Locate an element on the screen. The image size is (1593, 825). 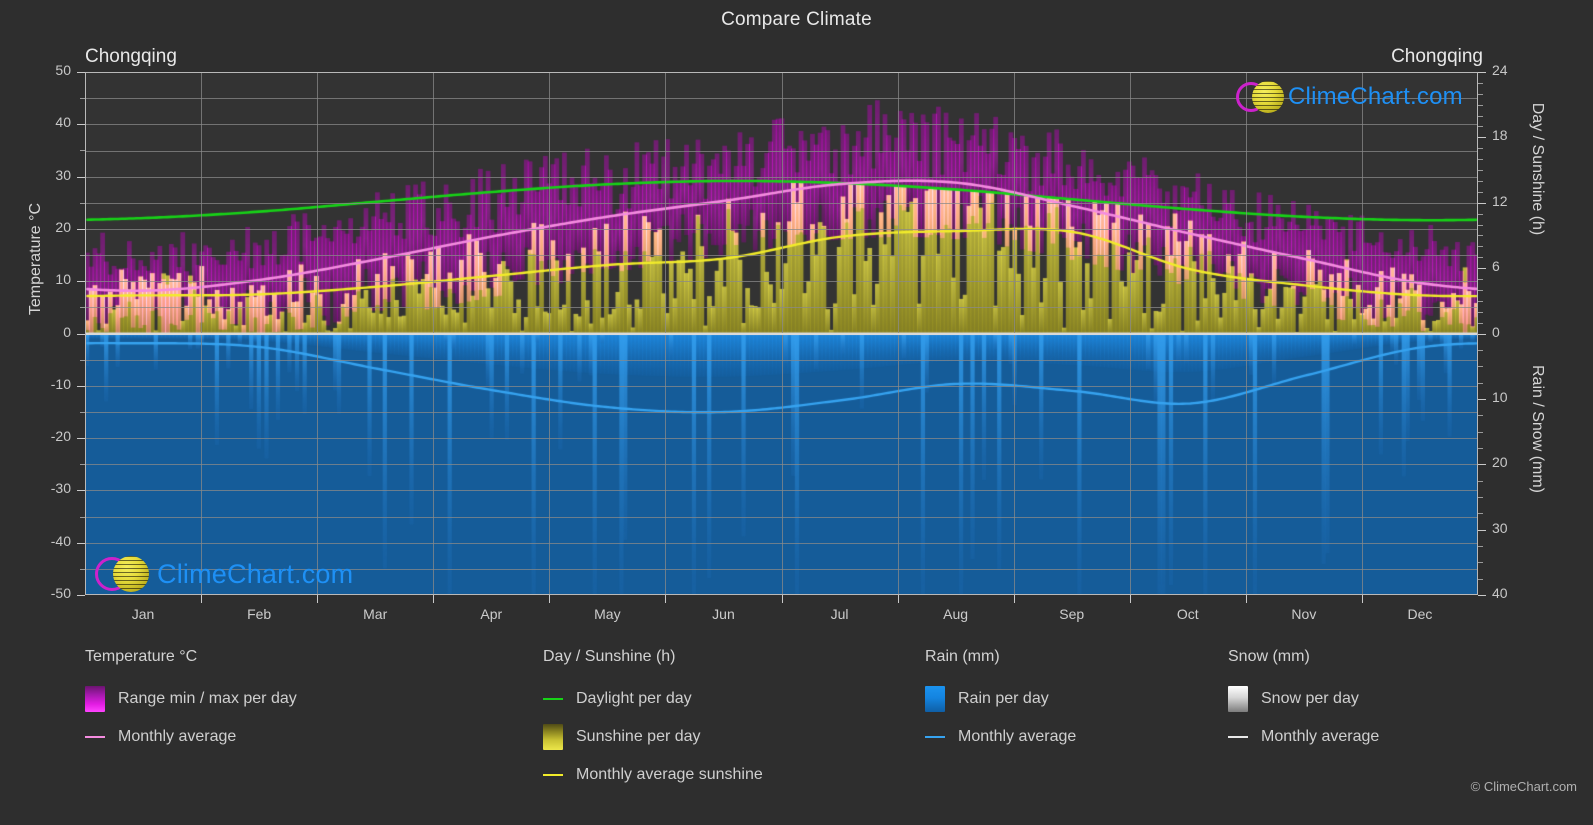
axis-title-day-sunshine: Day / Sunshine (h) is located at coordinates (1537, 169).